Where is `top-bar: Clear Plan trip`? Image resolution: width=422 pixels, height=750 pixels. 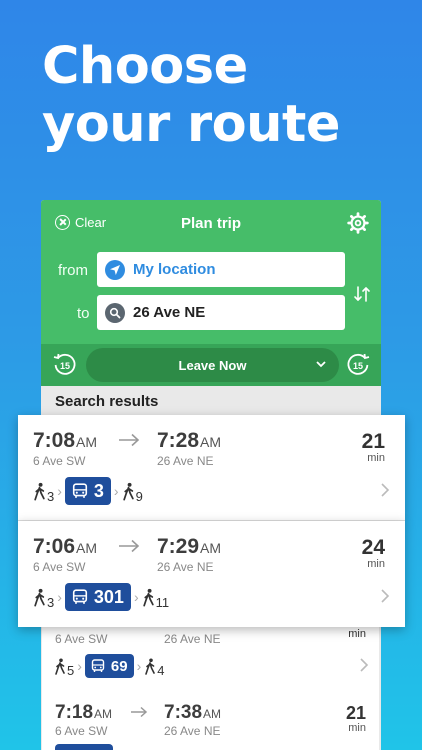
top-bar: Clear Plan trip is located at coordinates (211, 223).